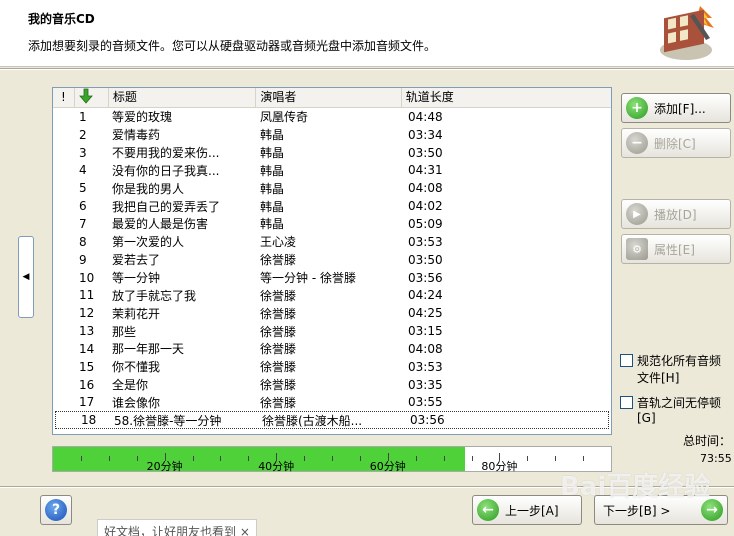 Image resolution: width=734 pixels, height=536 pixels. What do you see at coordinates (626, 402) in the screenshot?
I see `no-gap-checkbox-box` at bounding box center [626, 402].